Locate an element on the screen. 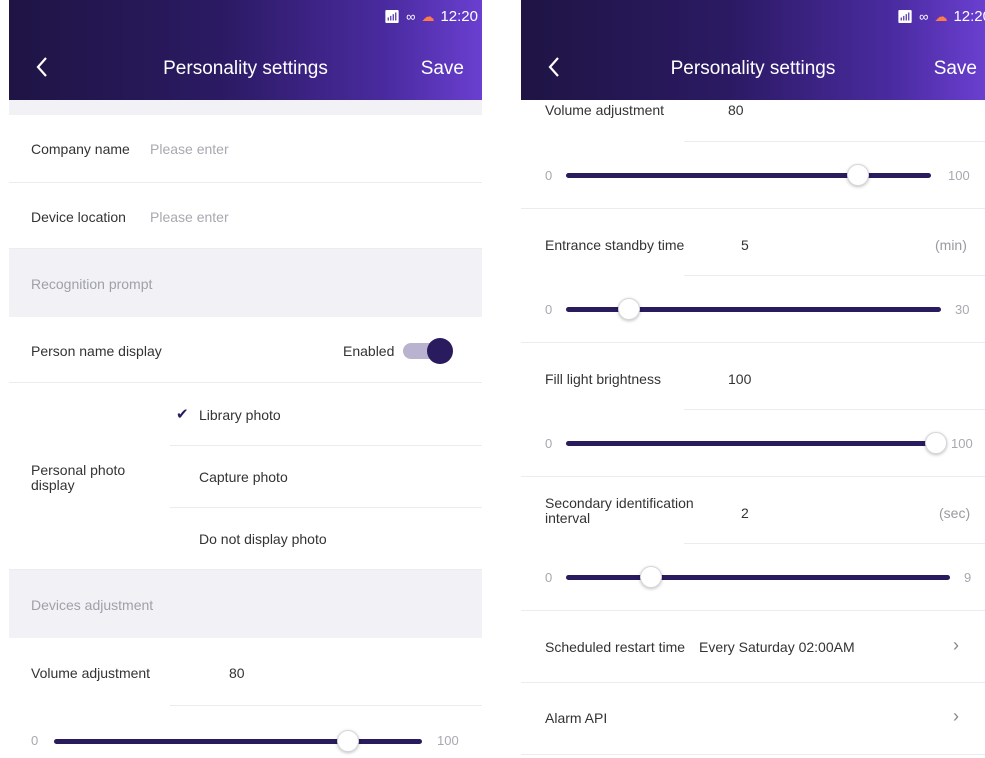 The height and width of the screenshot is (758, 985). recognition-section-header: Recognition prompt is located at coordinates (245, 283).